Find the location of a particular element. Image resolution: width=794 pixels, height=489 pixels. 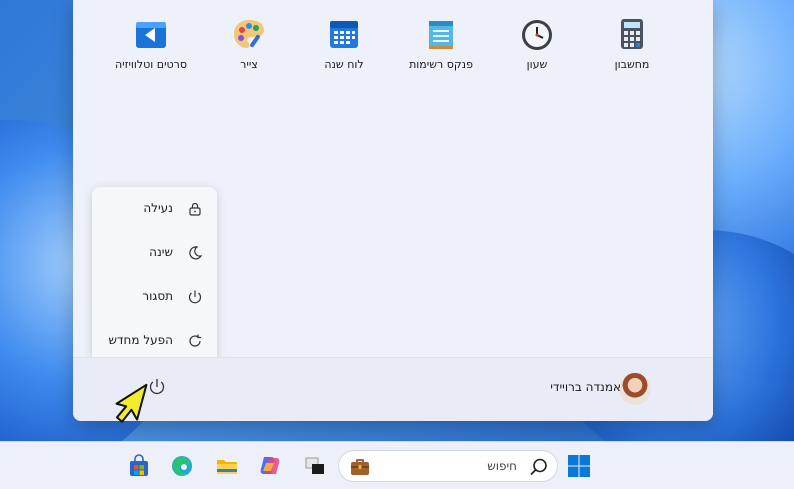

lock-icon is located at coordinates (195, 209).